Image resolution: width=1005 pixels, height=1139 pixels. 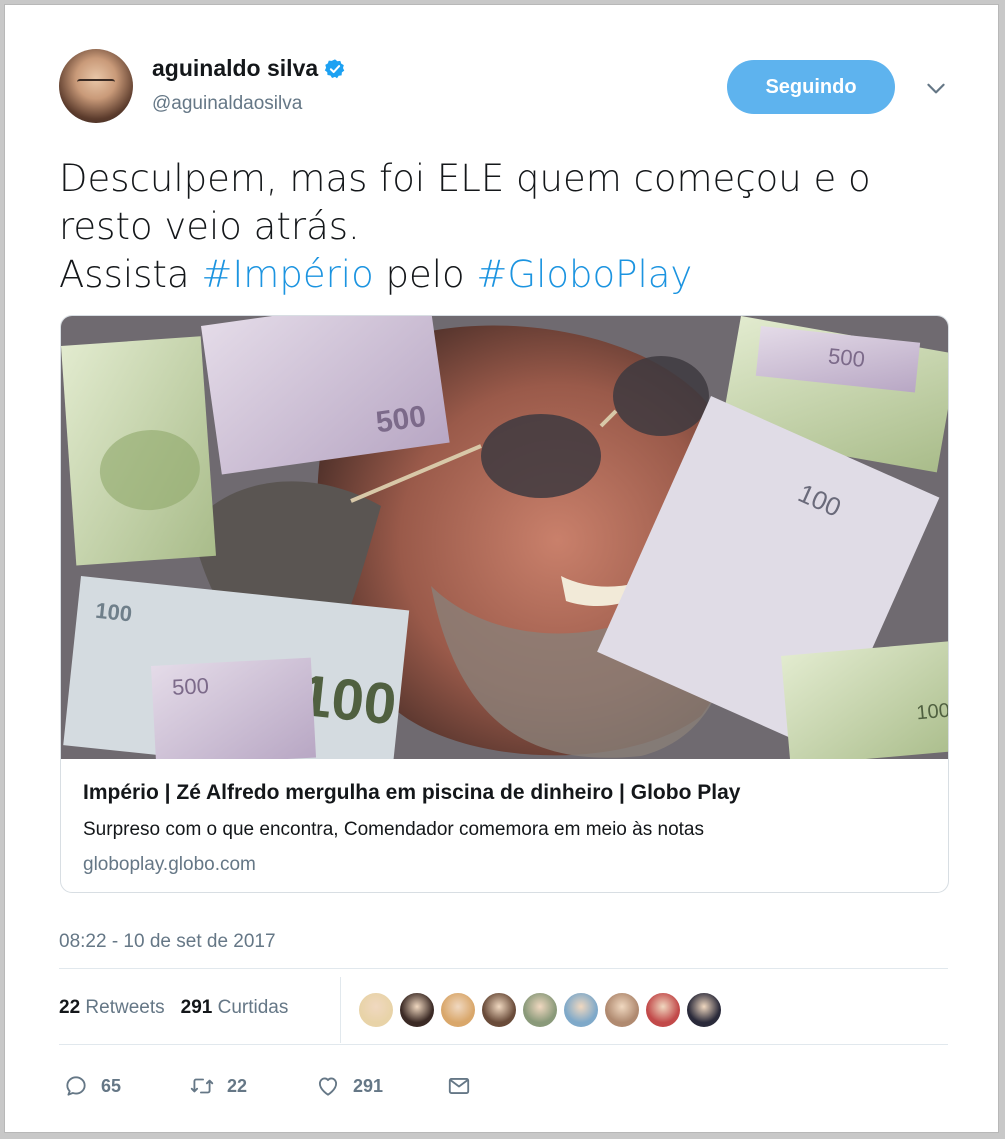 I want to click on divider-bottom, so click(x=503, y=1044).